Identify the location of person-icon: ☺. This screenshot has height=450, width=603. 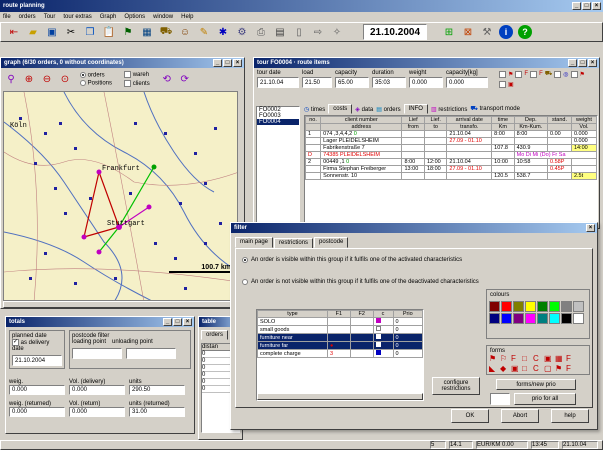
(185, 32).